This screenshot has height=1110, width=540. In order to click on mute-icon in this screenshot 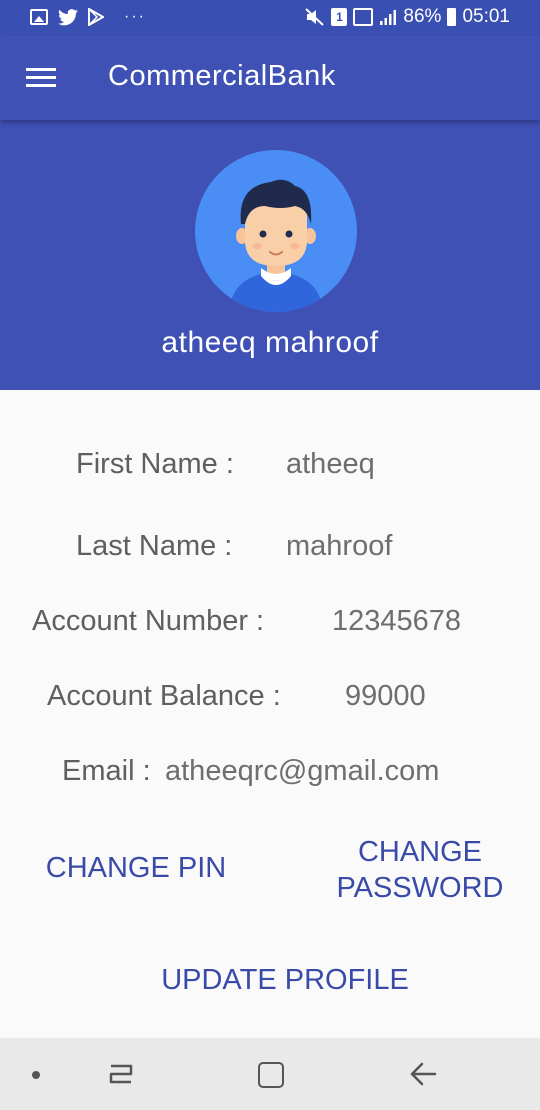, I will do `click(315, 17)`.